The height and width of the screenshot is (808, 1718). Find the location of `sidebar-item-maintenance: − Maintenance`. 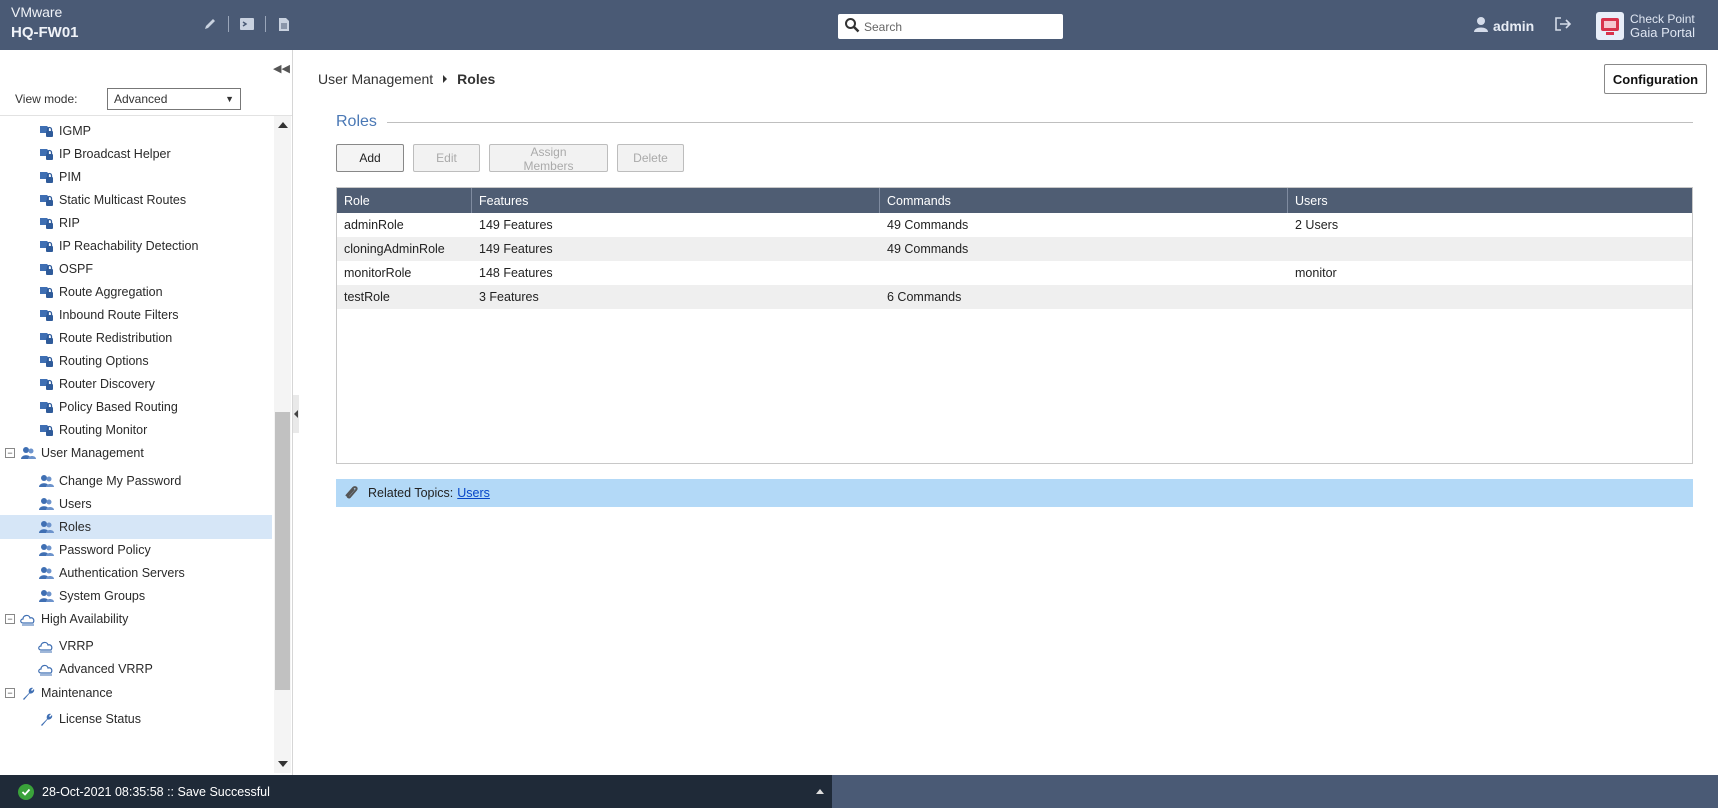

sidebar-item-maintenance: − Maintenance is located at coordinates (136, 693).